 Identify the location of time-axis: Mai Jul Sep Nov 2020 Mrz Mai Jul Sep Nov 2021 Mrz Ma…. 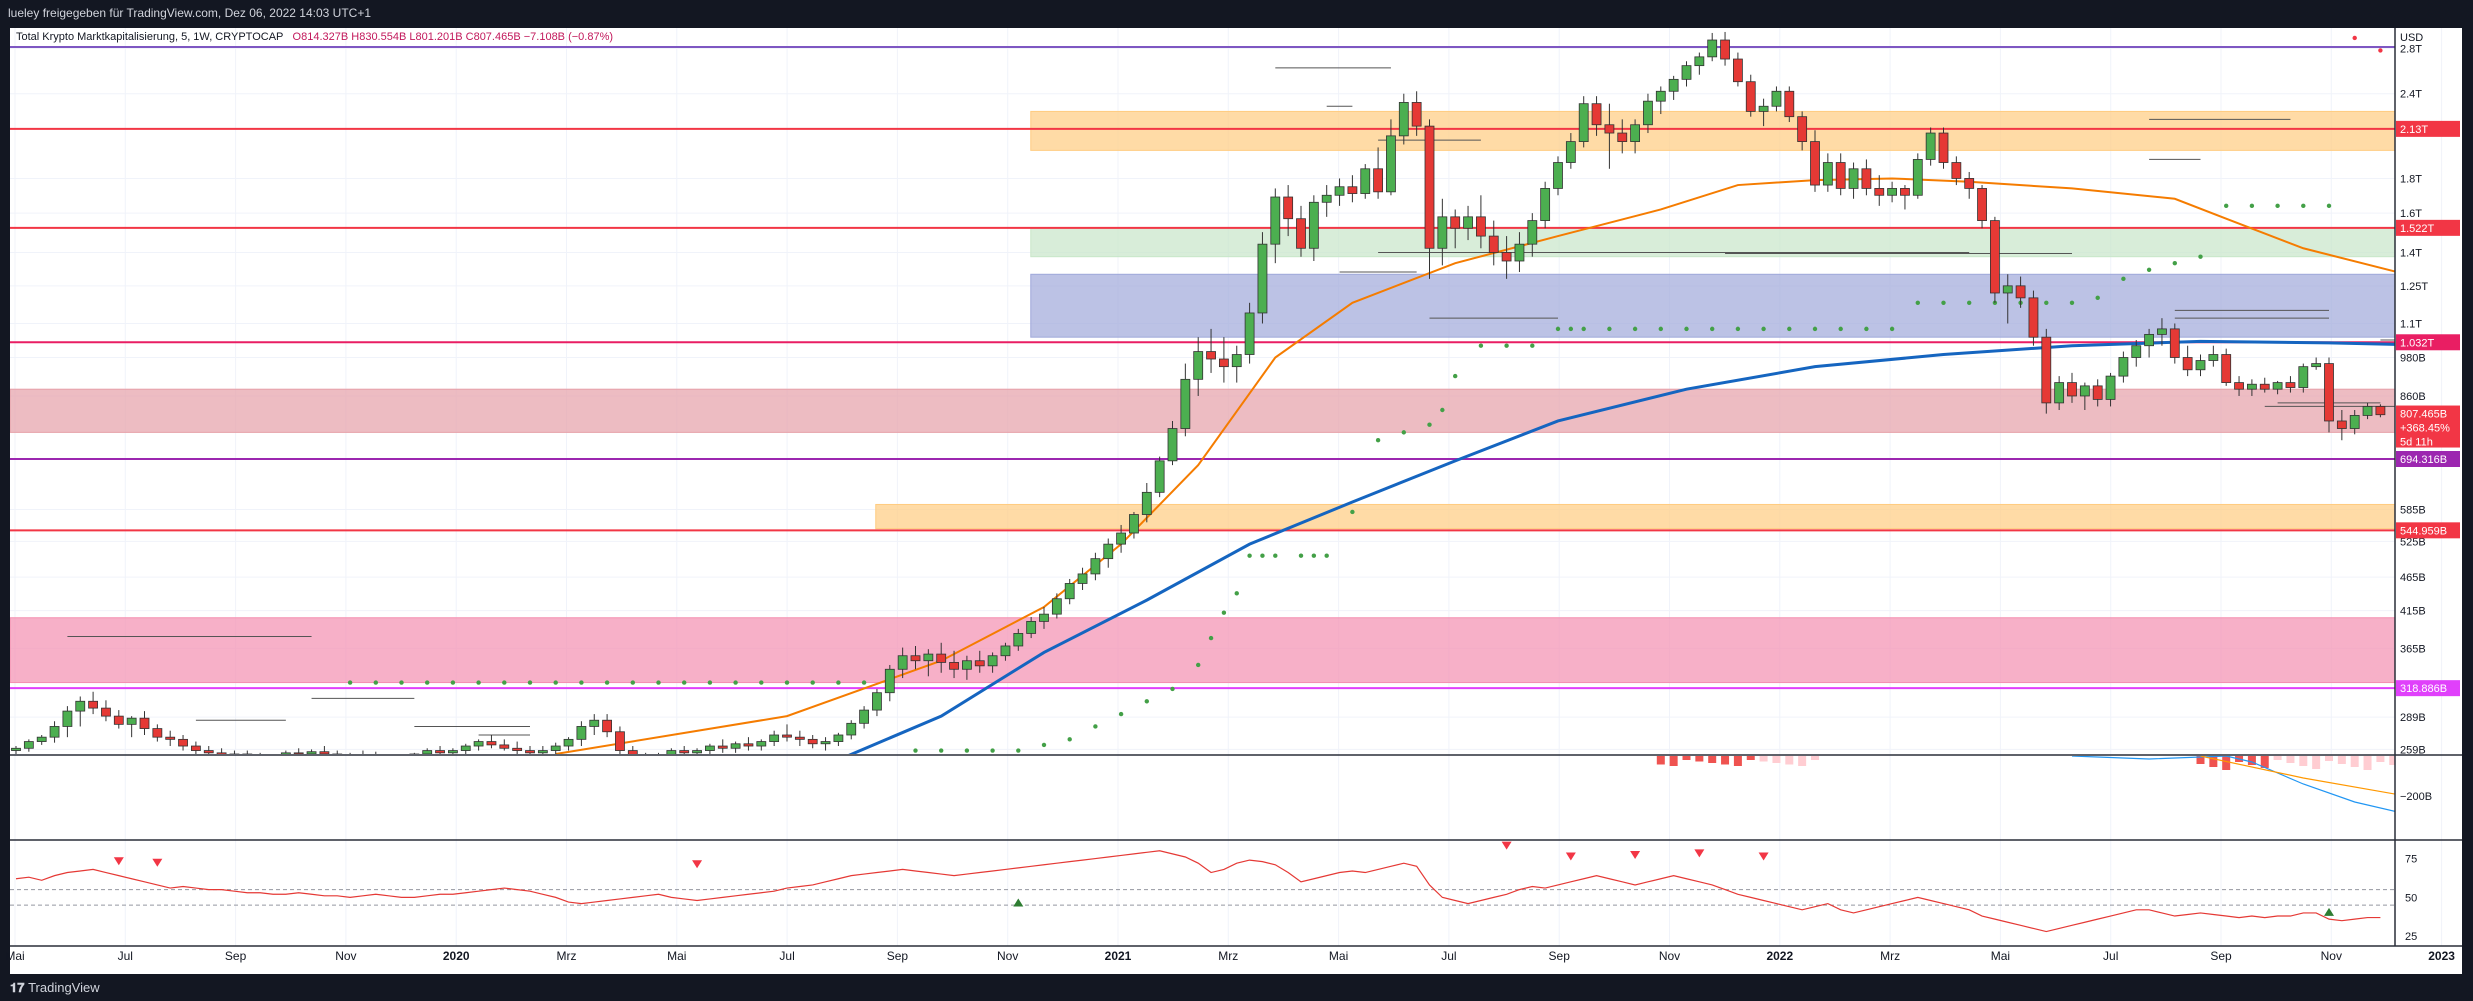
(1230, 956).